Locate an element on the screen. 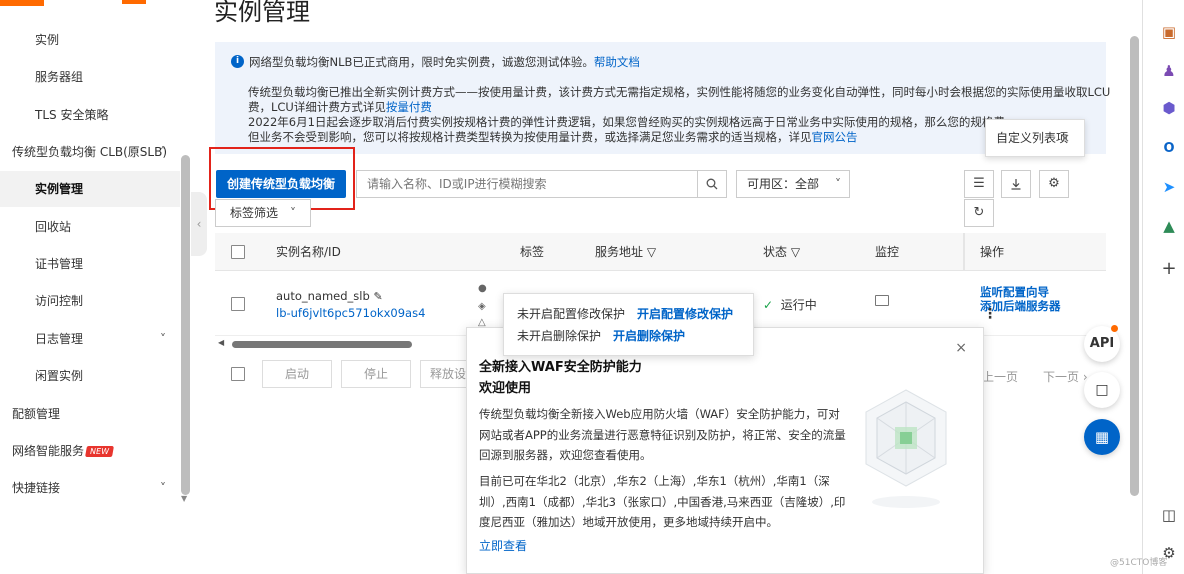  sidebar-item-log-management: 日志管理 ˅ is located at coordinates (90, 339).